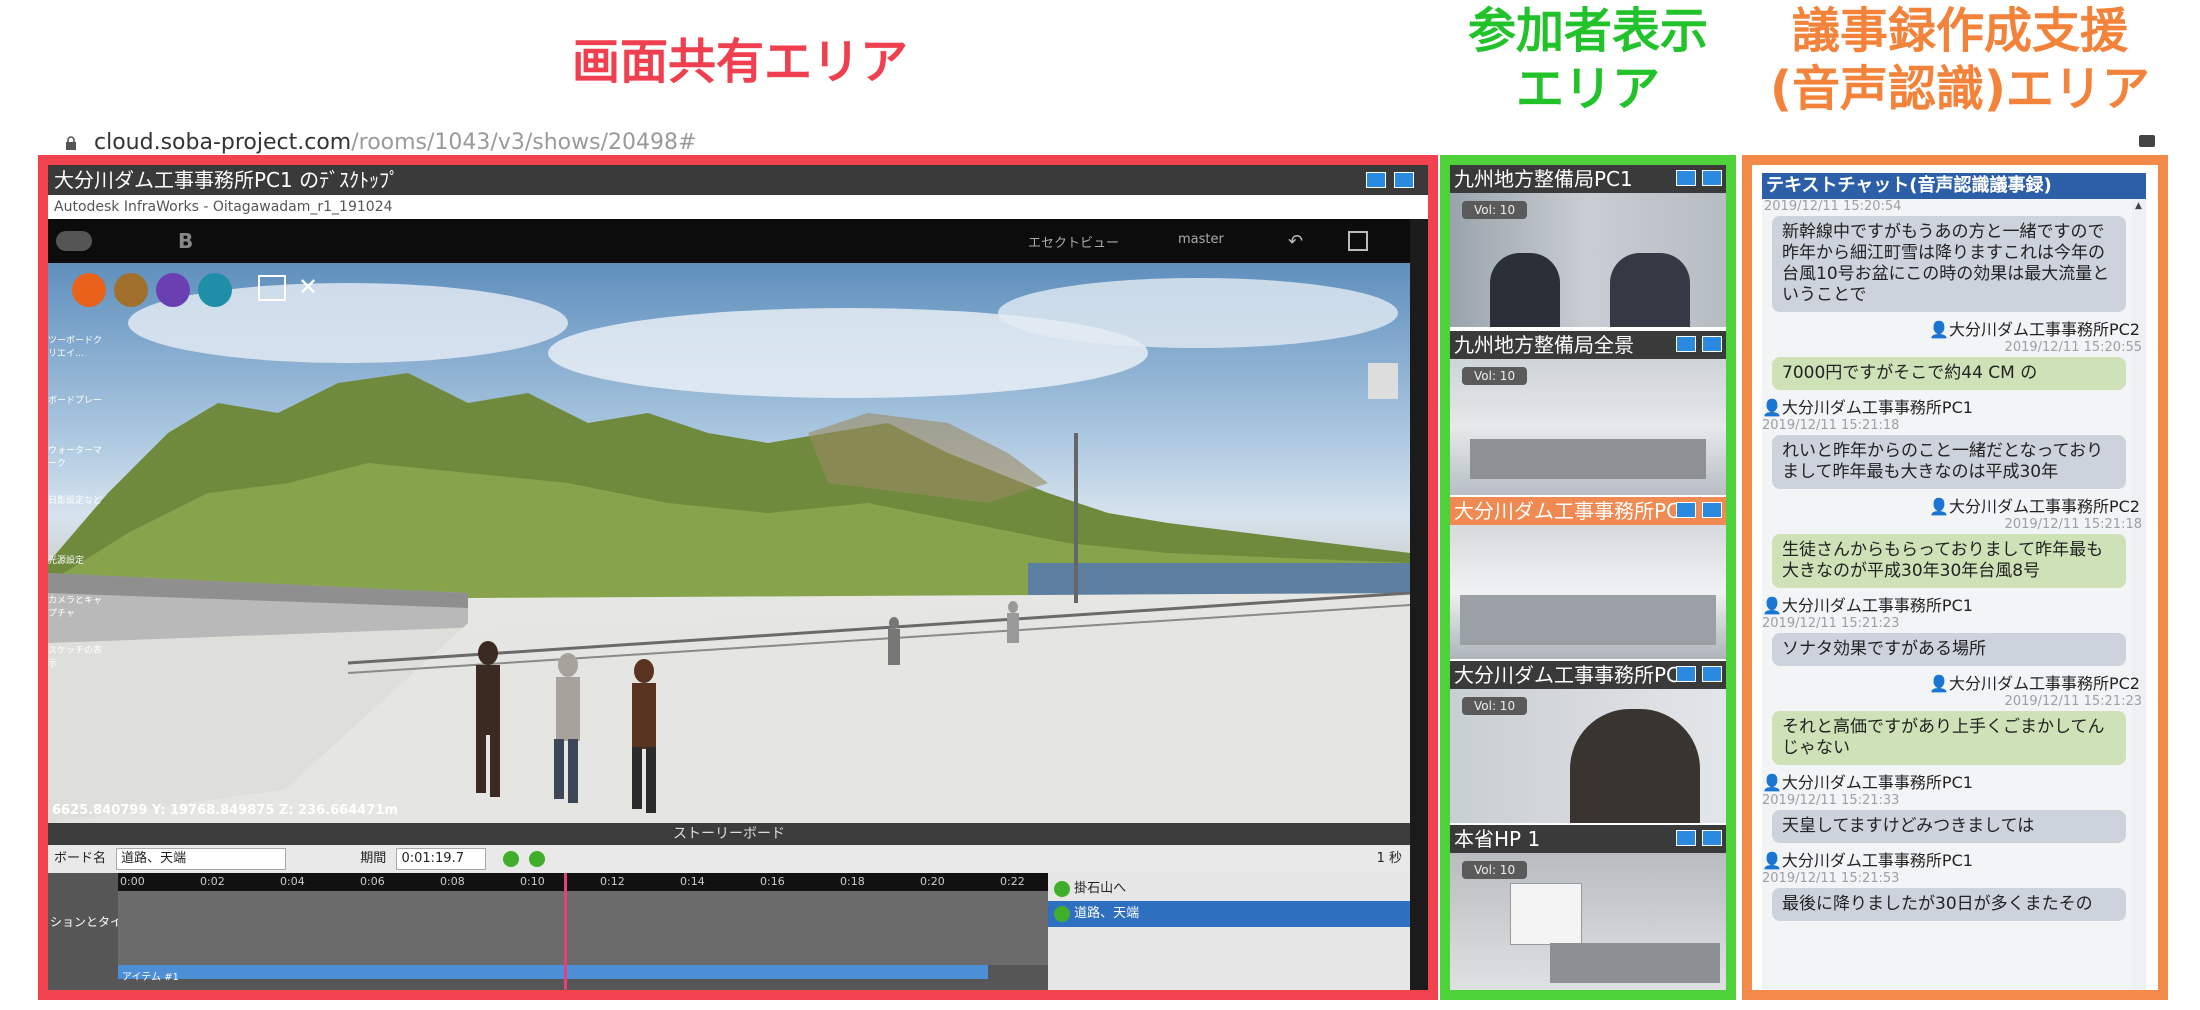 The image size is (2200, 1010). What do you see at coordinates (1959, 31) in the screenshot?
I see `heading-minutes-line1: 議事録作成支援` at bounding box center [1959, 31].